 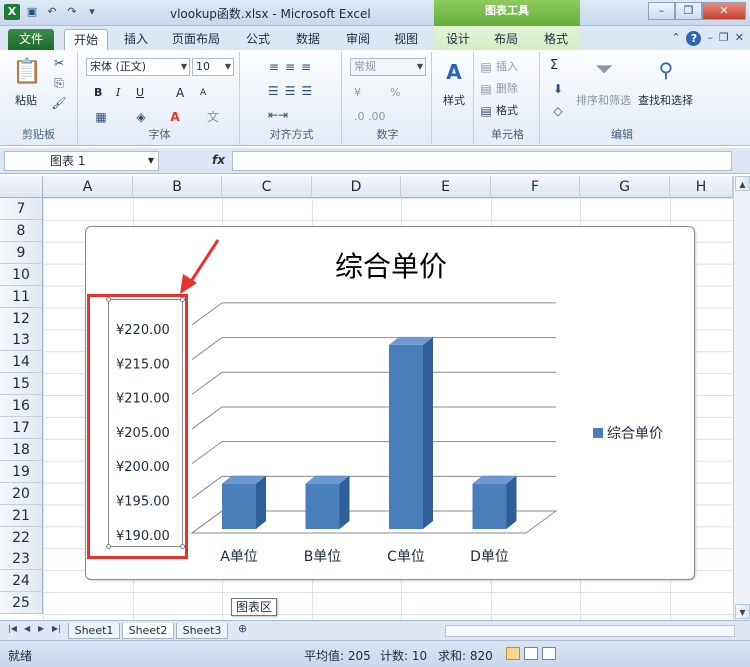 What do you see at coordinates (357, 92) in the screenshot?
I see `currency-icon: ¥` at bounding box center [357, 92].